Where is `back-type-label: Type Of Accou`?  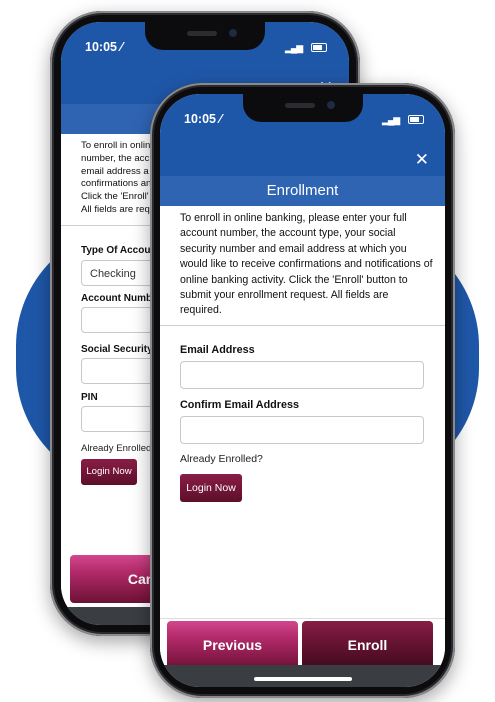 back-type-label: Type Of Accou is located at coordinates (116, 250).